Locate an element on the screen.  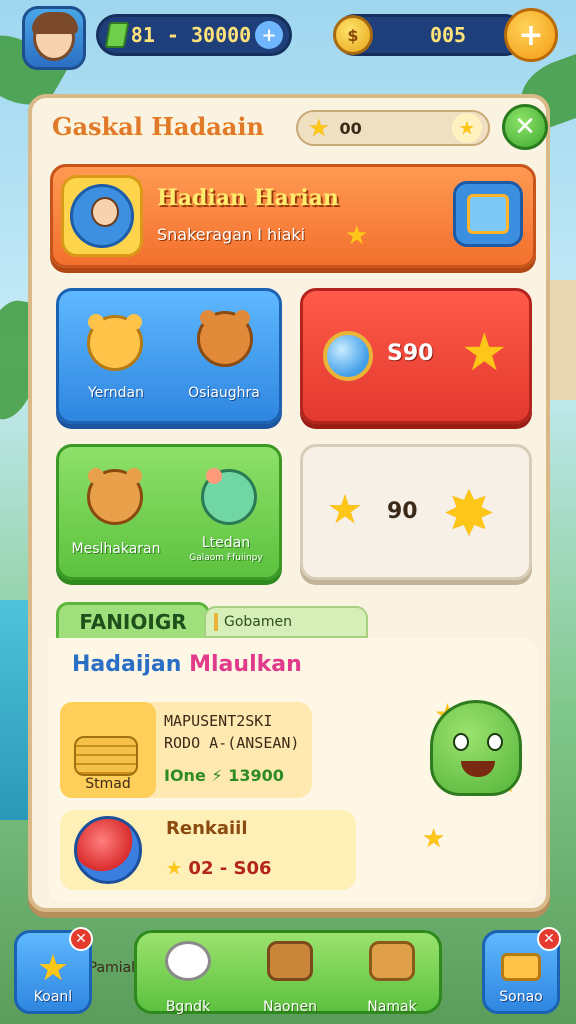
mascot-bear is located at coordinates (476, 748).